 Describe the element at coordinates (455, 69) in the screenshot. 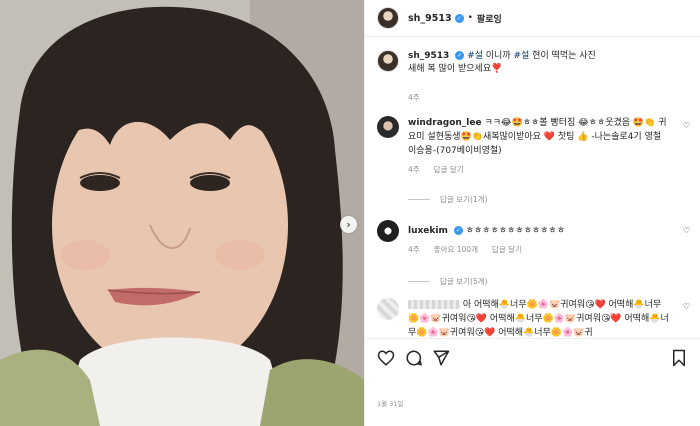

I see `caption-segment: 새해 복 많이 받으세요❣️` at that location.